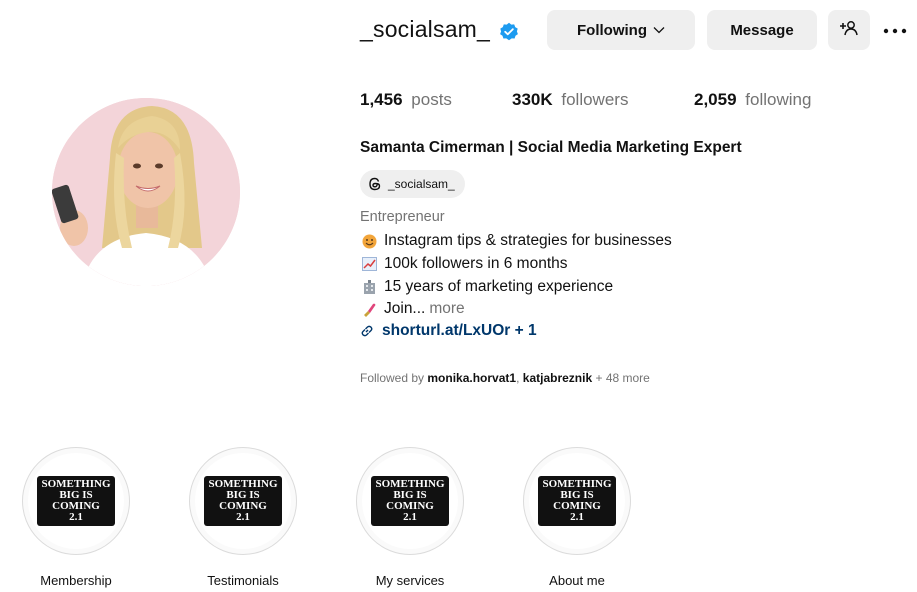  I want to click on followers-link: 330K followers, so click(570, 100).